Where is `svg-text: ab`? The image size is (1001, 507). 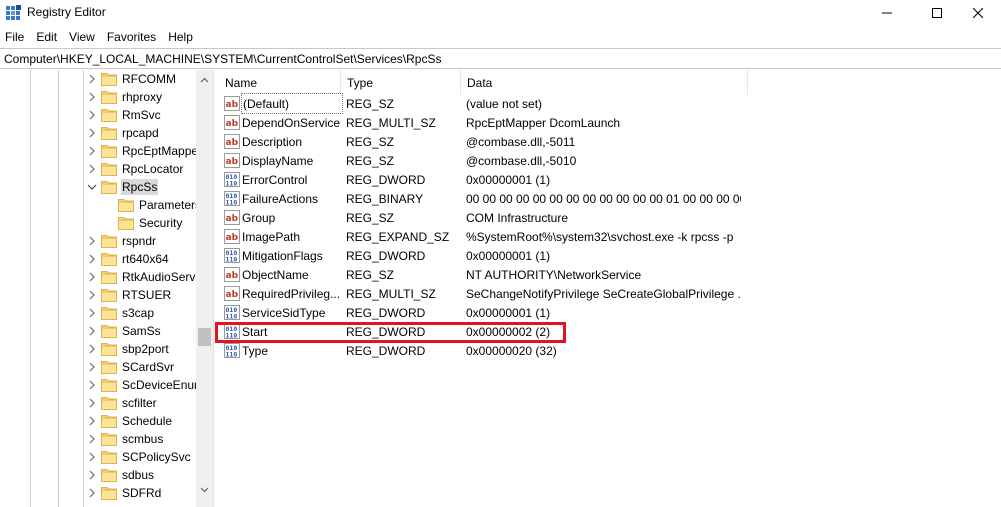
svg-text: ab is located at coordinates (232, 295).